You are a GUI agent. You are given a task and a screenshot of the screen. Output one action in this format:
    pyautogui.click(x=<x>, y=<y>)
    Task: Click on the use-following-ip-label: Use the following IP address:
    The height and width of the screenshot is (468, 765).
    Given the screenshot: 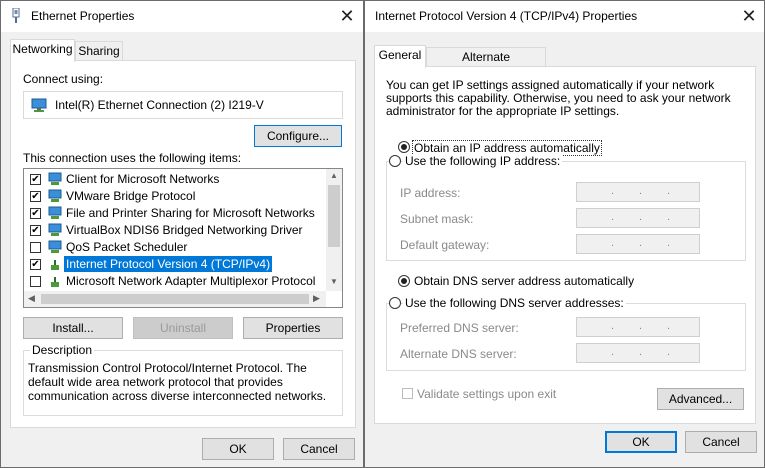 What is the action you would take?
    pyautogui.click(x=483, y=161)
    